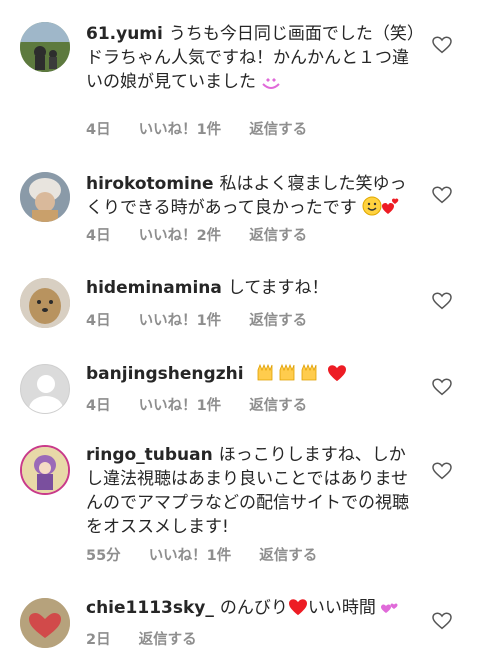 This screenshot has width=480, height=649. Describe the element at coordinates (180, 236) in the screenshot. I see `likes-count-link: いいね！2件` at that location.